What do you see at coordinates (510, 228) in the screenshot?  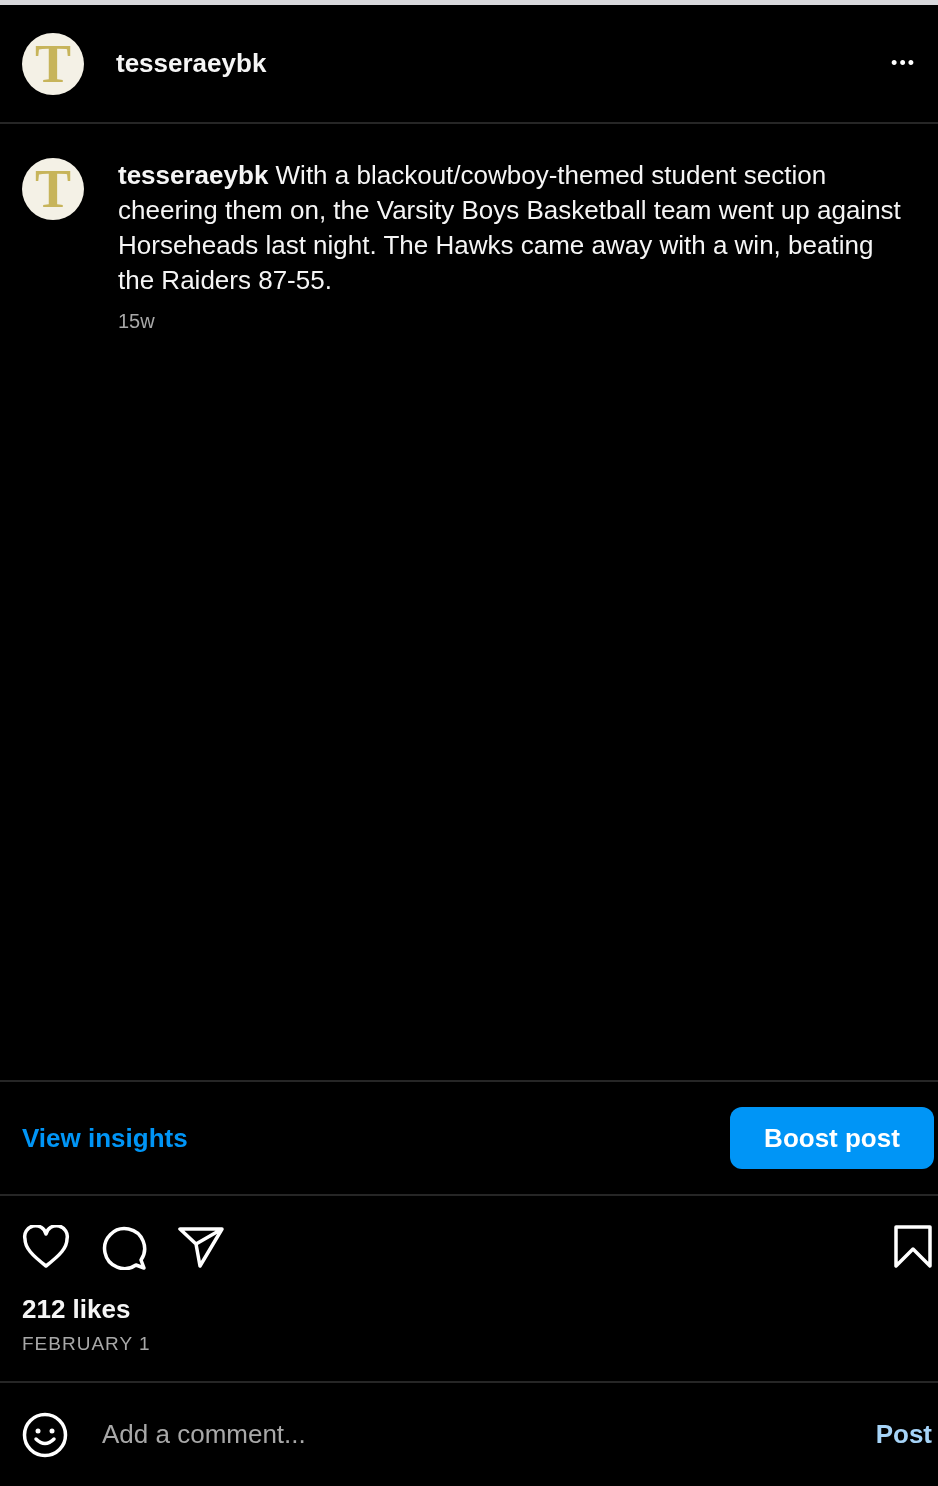 I see `post-caption: tesseraeybk With a blackout/cowboy-themed student section cheering them on, the Varsity Boys Basketball team went up against Horseheads last night. The Hawks came away with a win, beating the Raiders 87-55.` at bounding box center [510, 228].